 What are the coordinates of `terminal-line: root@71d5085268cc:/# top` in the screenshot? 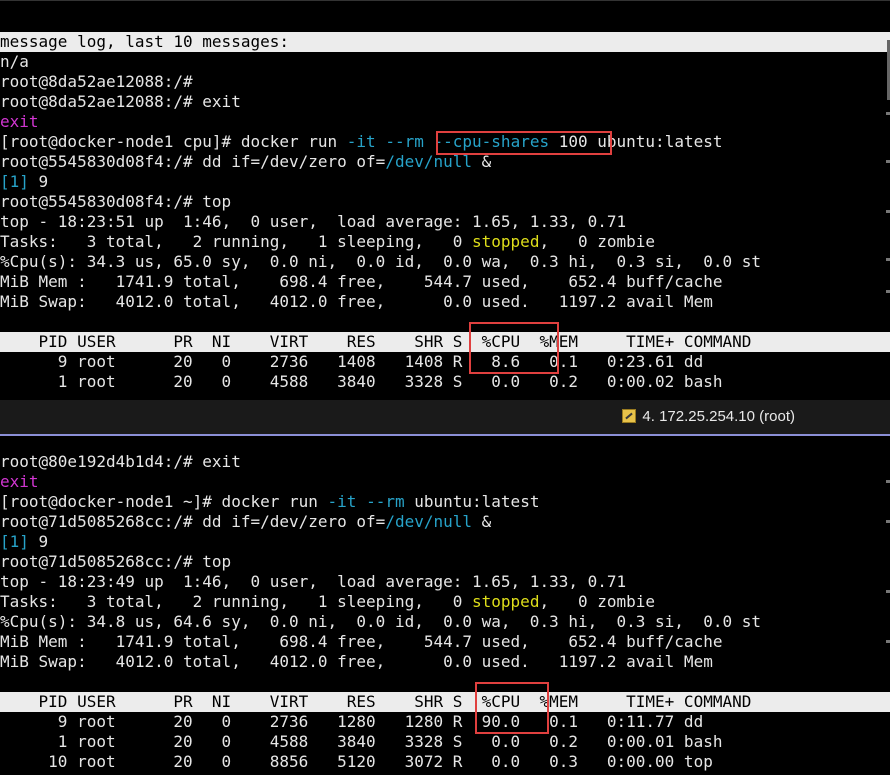 It's located at (116, 561).